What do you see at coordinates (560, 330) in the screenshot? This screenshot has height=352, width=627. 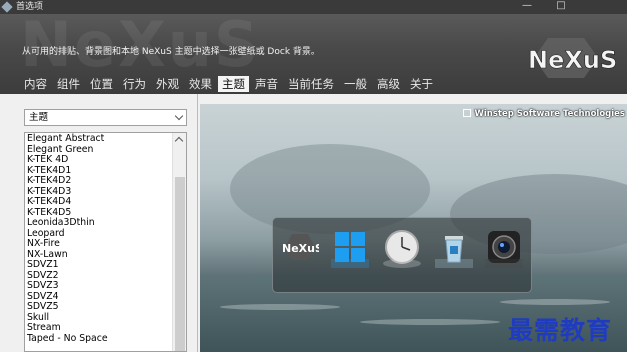 I see `overlay-caption: 最需教育` at bounding box center [560, 330].